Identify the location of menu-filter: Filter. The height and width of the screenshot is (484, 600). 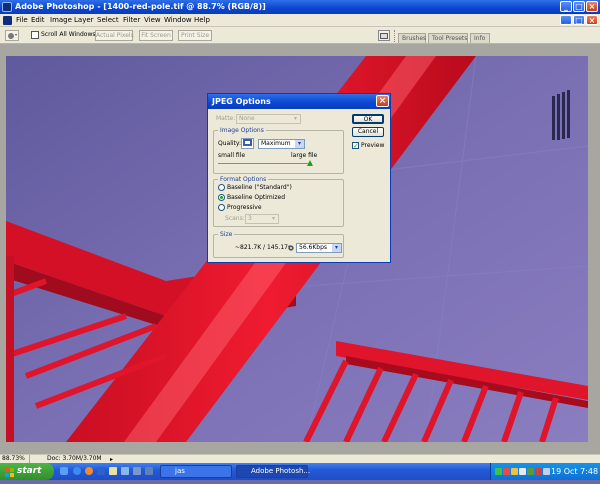
(131, 20).